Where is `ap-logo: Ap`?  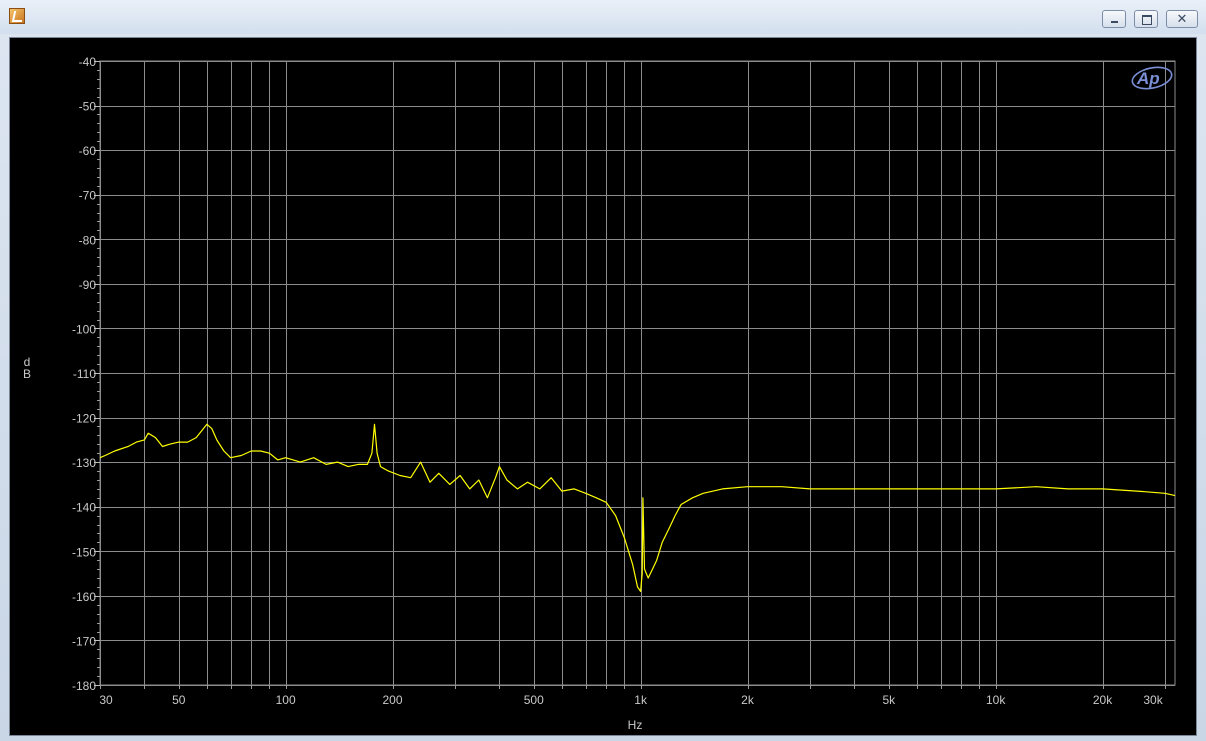
ap-logo: Ap is located at coordinates (1152, 78).